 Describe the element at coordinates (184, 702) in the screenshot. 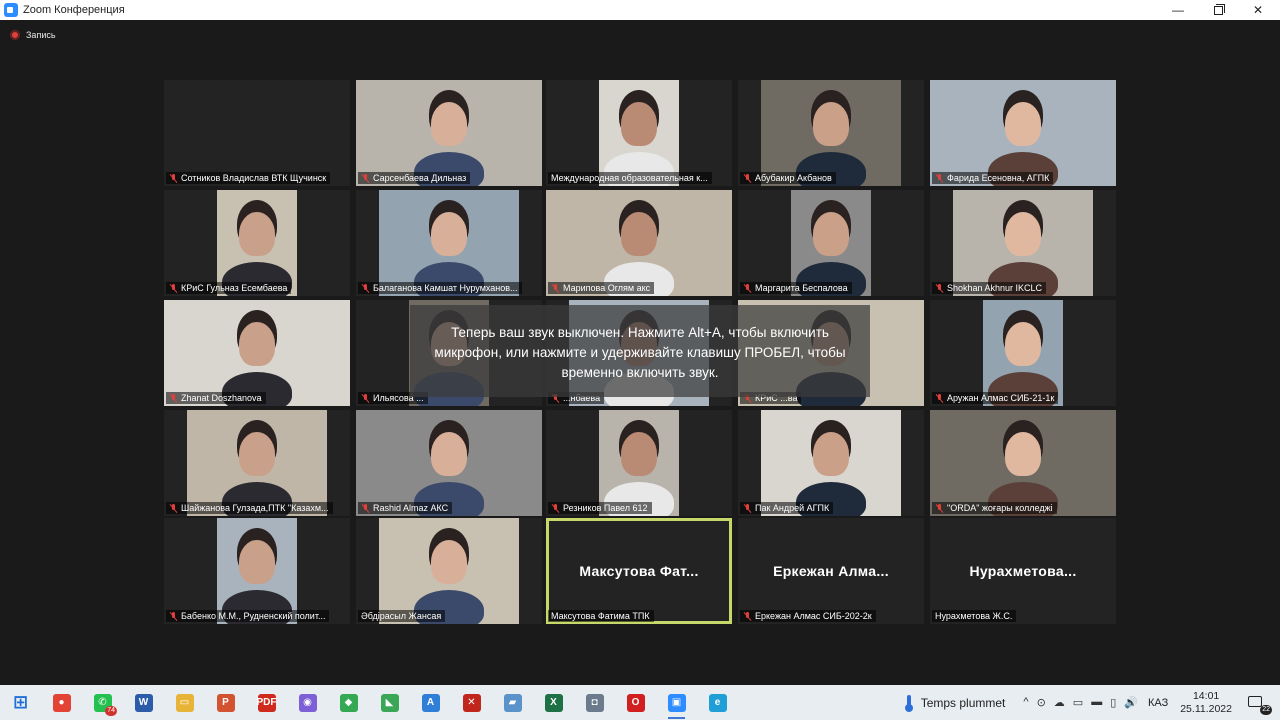

I see `taskbar-file-explorer-button: ▭` at that location.